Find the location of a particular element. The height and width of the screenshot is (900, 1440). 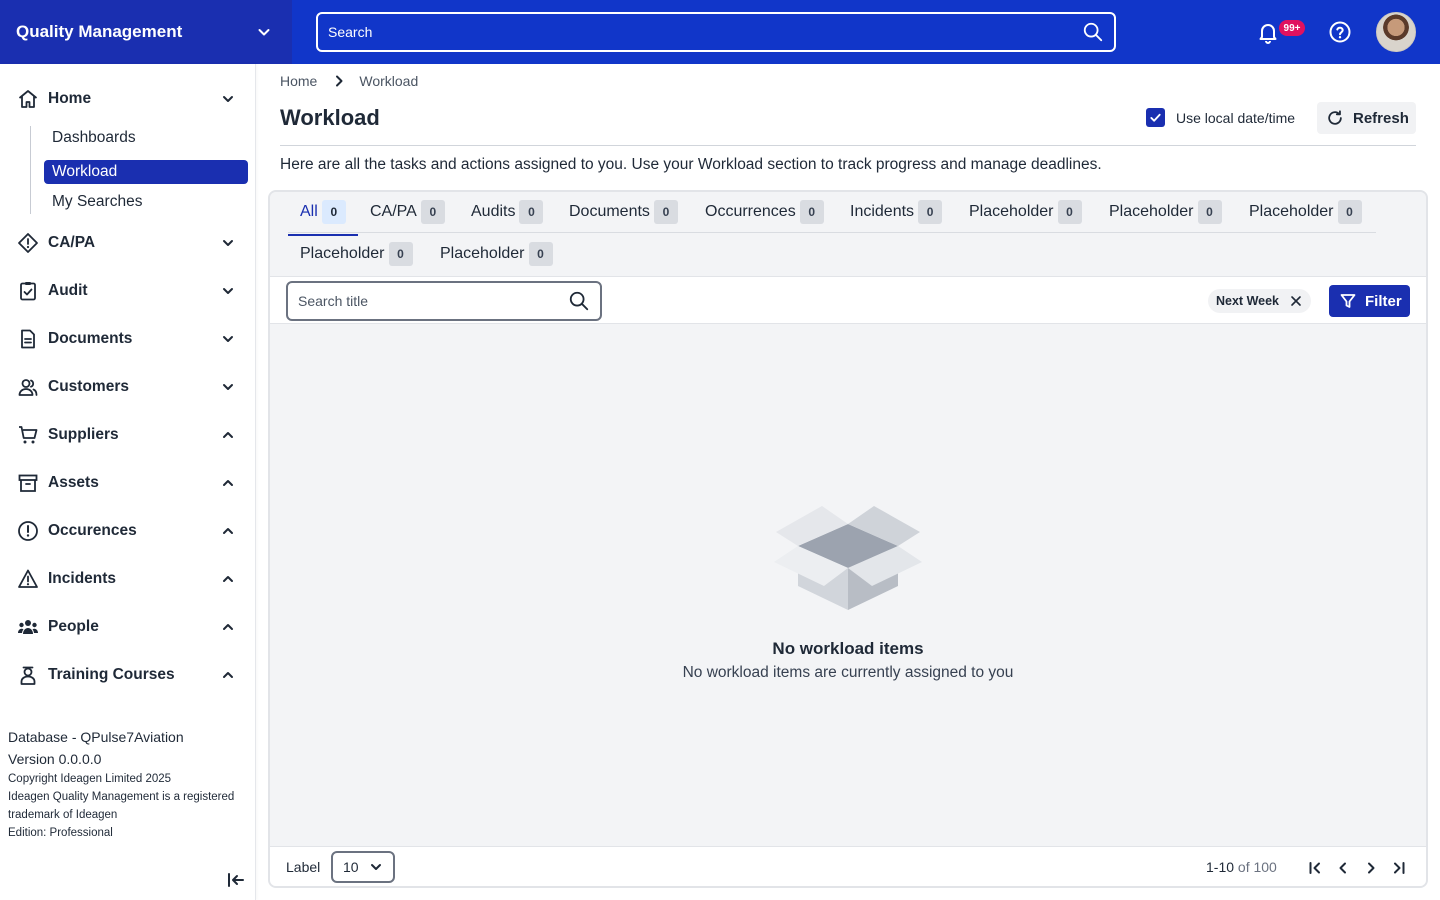

tab-capa: CA/PA 0 is located at coordinates (407, 212).